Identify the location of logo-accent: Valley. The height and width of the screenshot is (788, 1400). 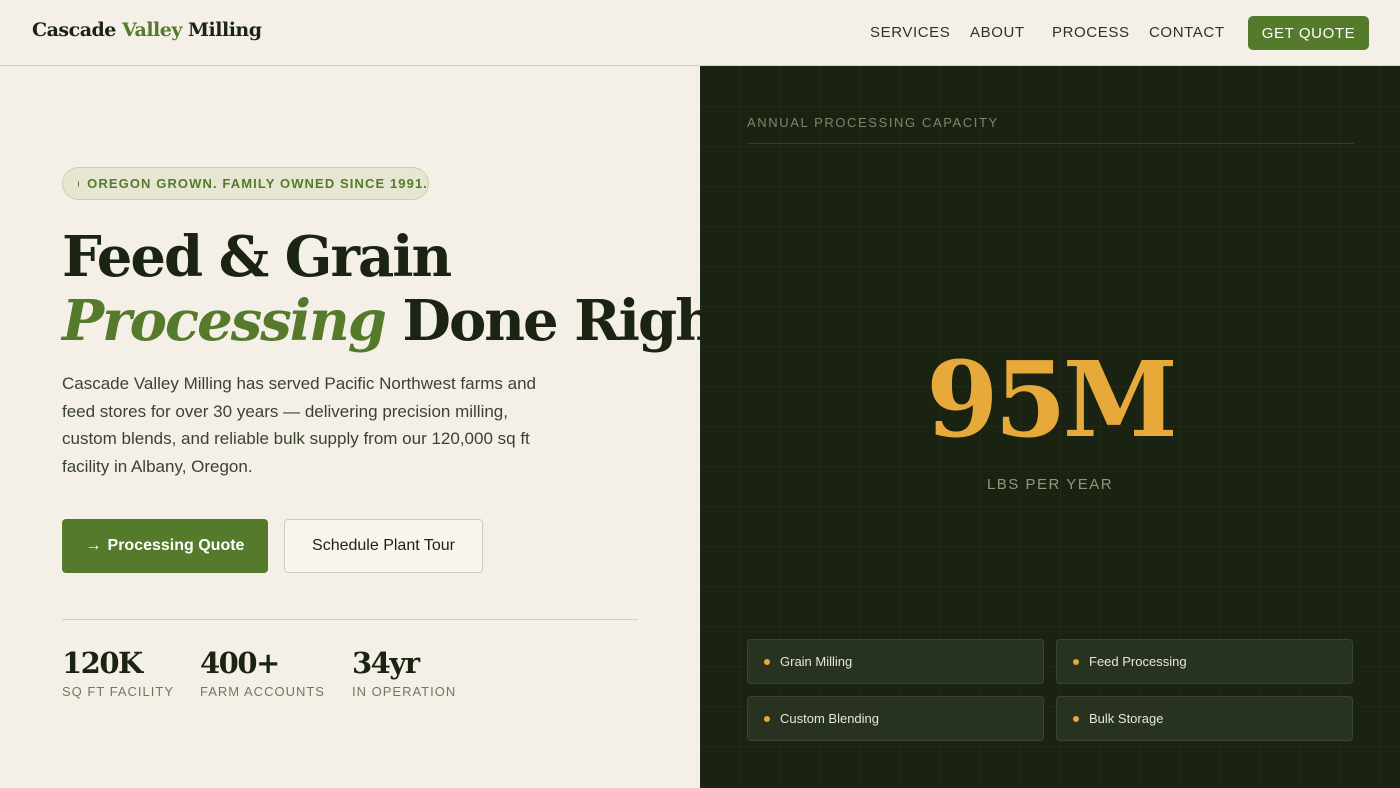
(152, 30).